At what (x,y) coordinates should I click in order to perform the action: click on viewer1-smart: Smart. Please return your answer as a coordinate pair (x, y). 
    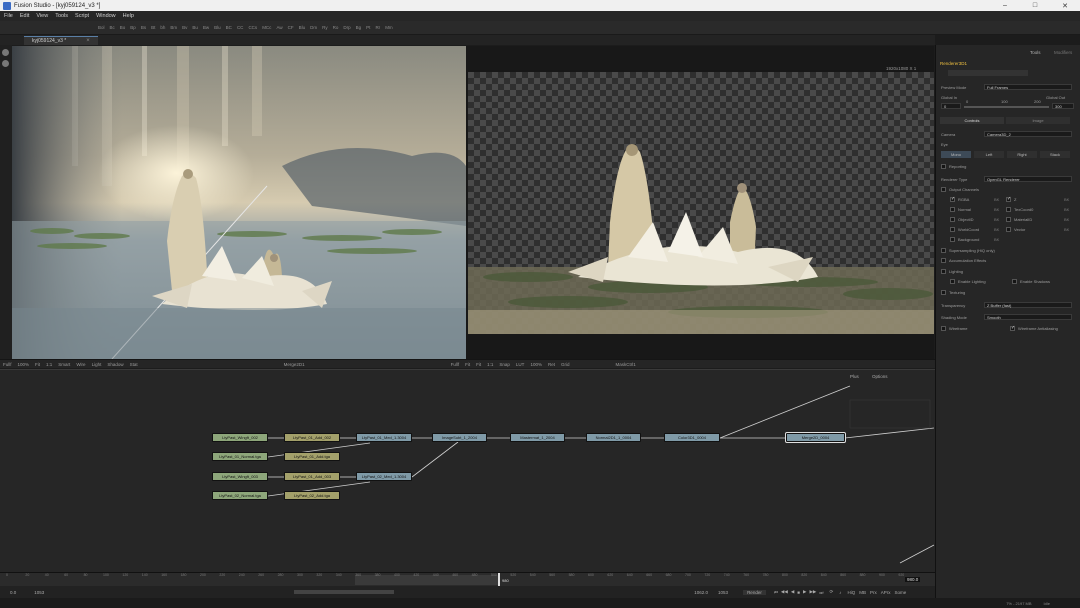
    Looking at the image, I should click on (64, 364).